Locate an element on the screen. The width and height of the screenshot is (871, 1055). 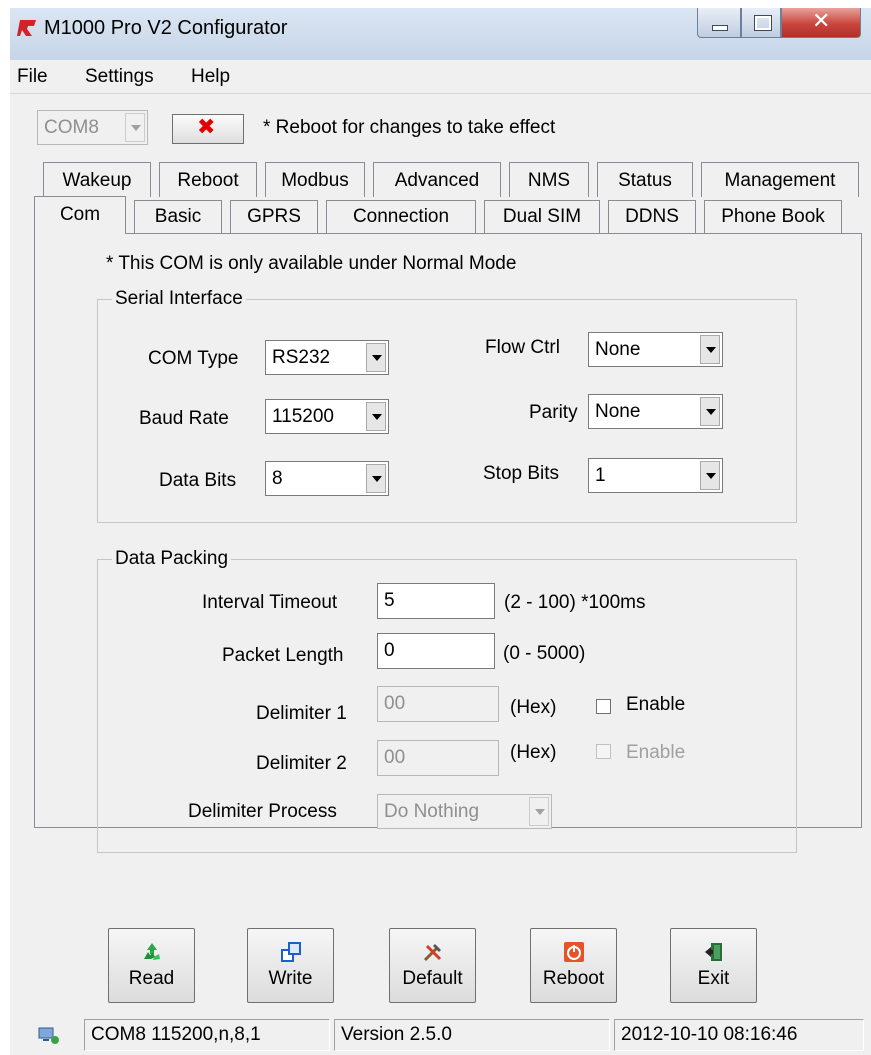
port-select: COM8 is located at coordinates (92, 127).